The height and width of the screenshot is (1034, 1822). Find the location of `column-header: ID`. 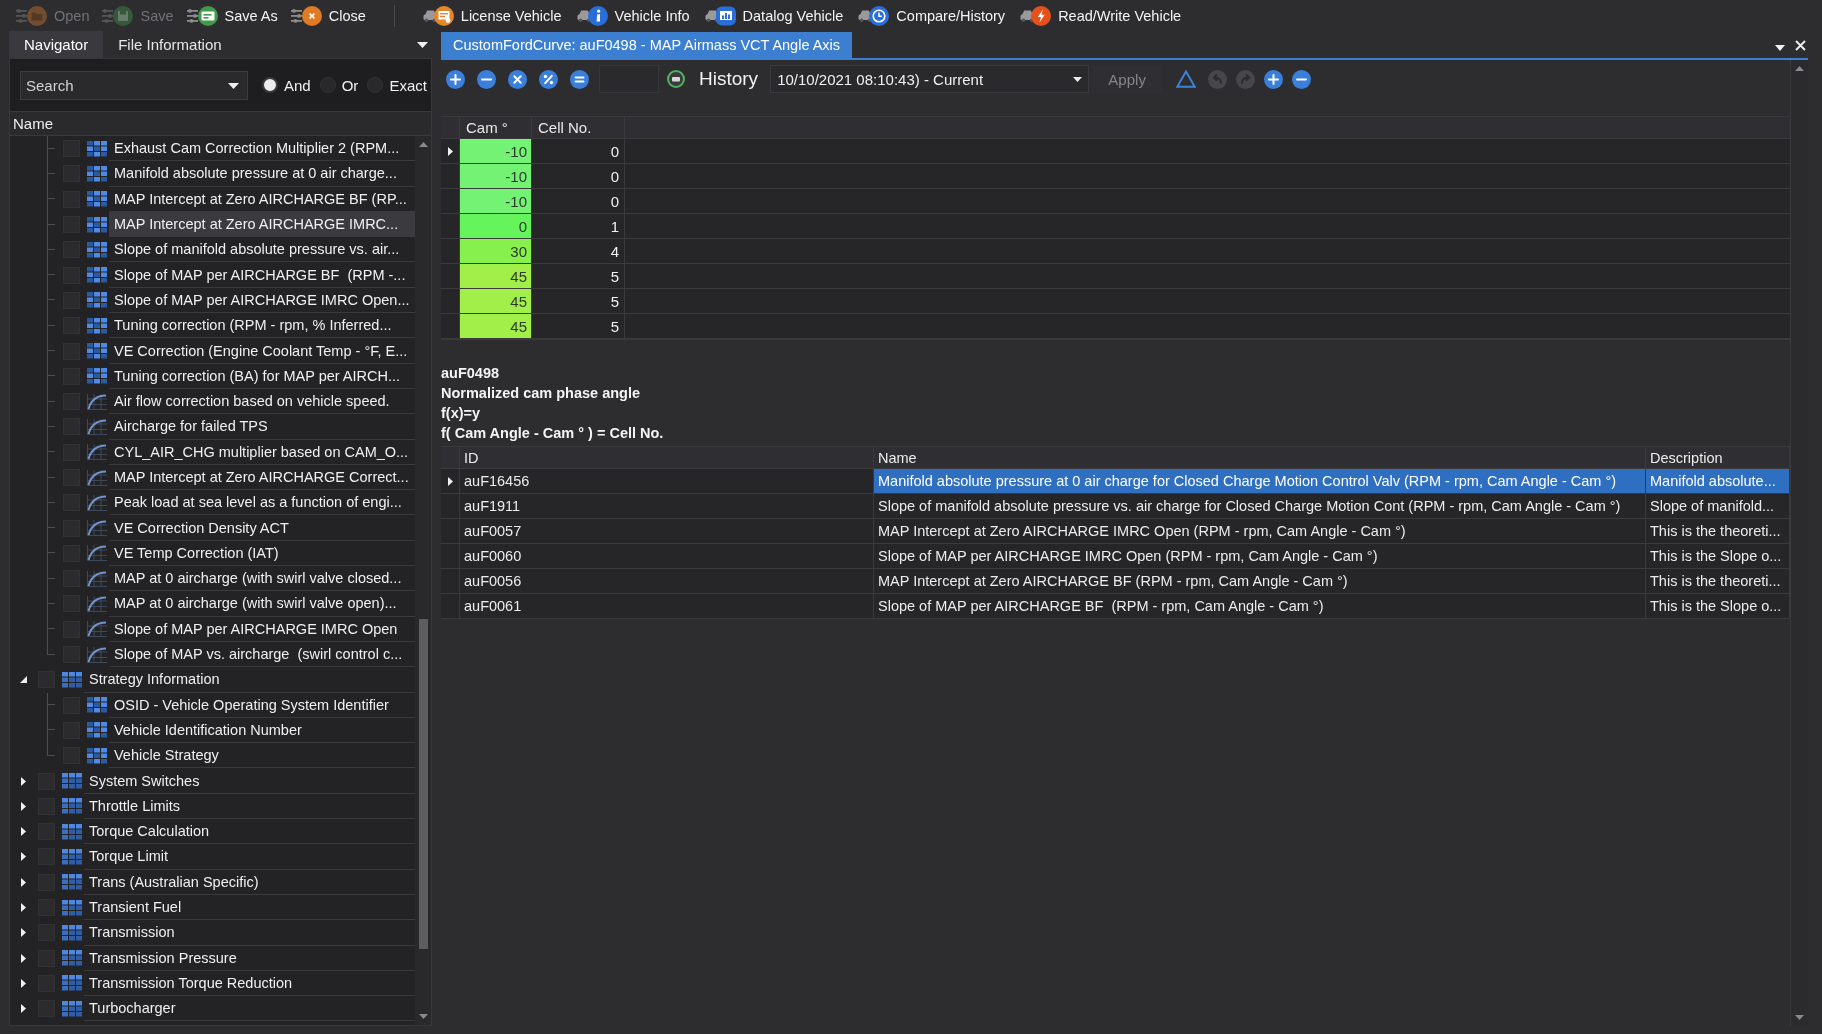

column-header: ID is located at coordinates (667, 457).